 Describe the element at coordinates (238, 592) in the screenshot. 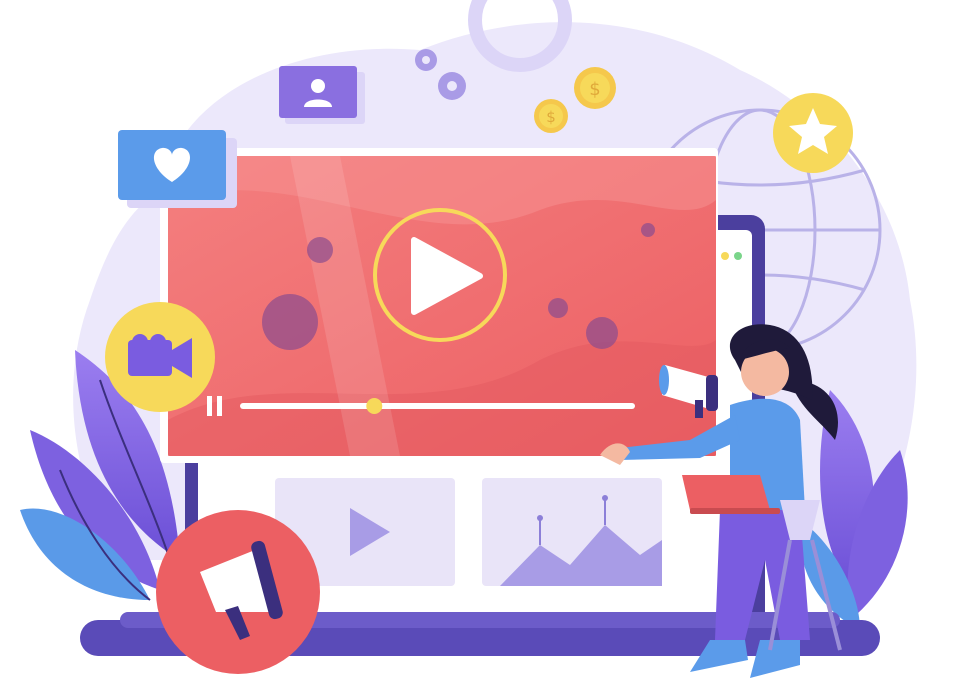

I see `megaphone-badge` at that location.